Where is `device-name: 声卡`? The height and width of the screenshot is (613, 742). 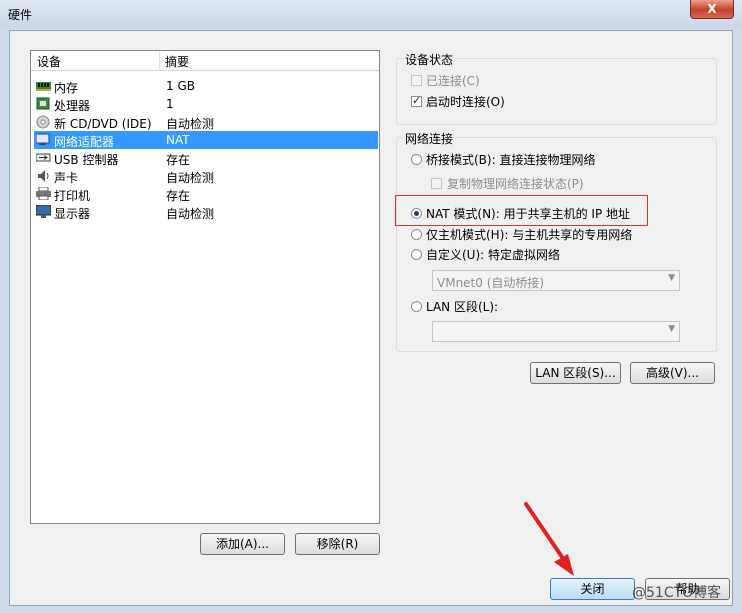 device-name: 声卡 is located at coordinates (66, 178).